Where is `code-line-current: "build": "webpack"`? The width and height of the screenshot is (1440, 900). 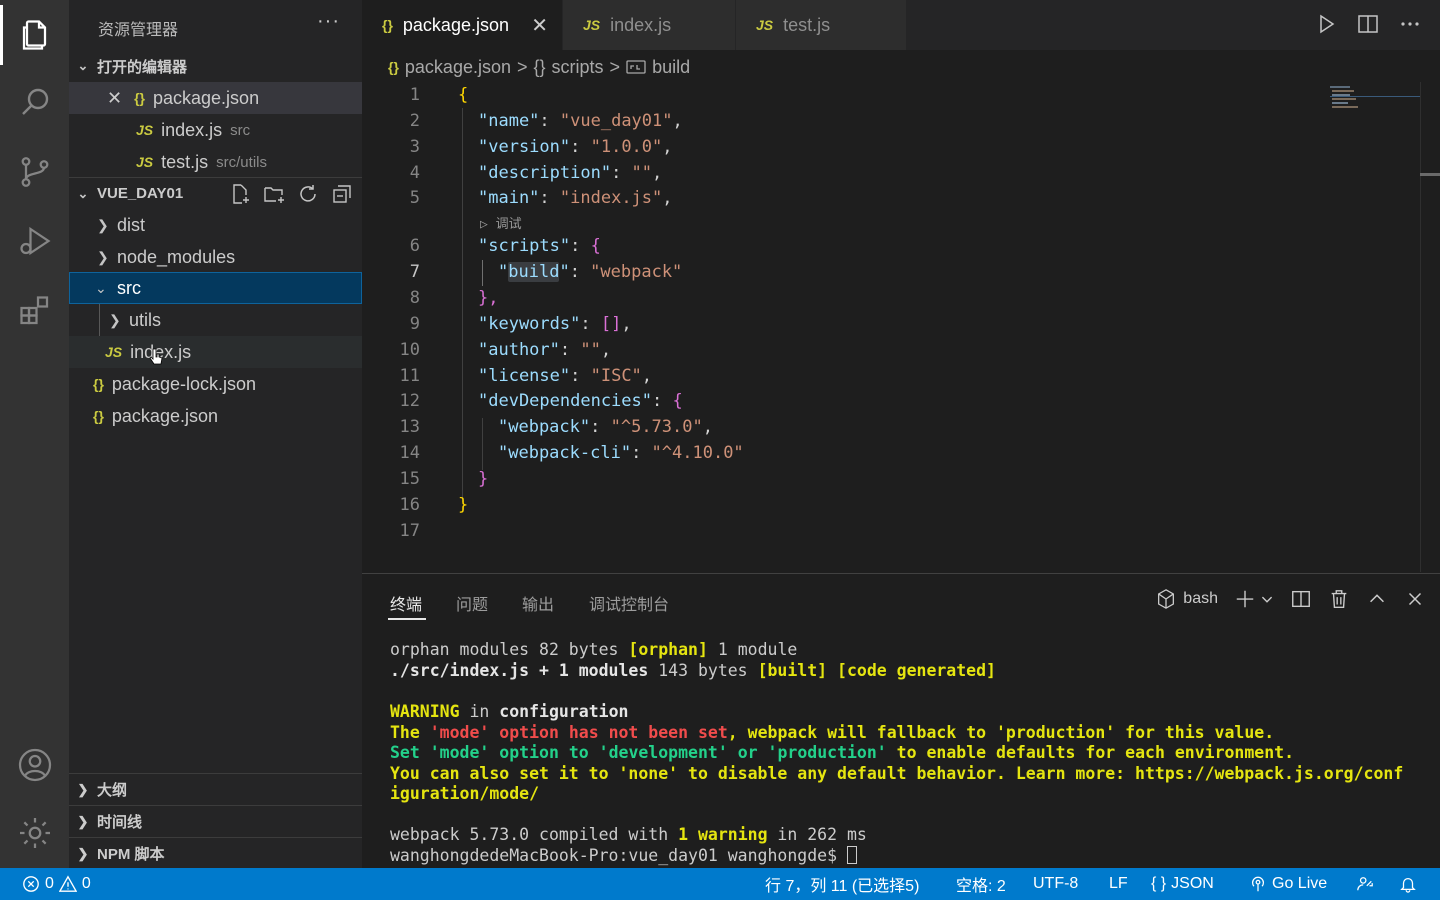
code-line-current: "build": "webpack" is located at coordinates (590, 272).